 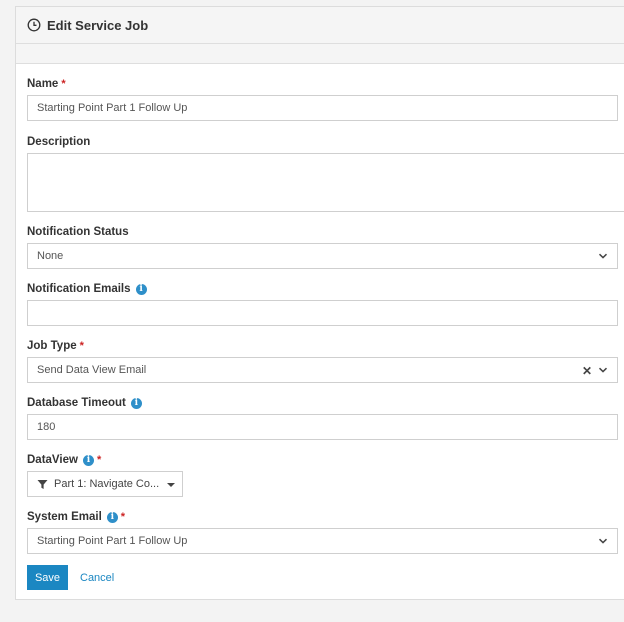 I want to click on name-label-text: Name, so click(x=43, y=84).